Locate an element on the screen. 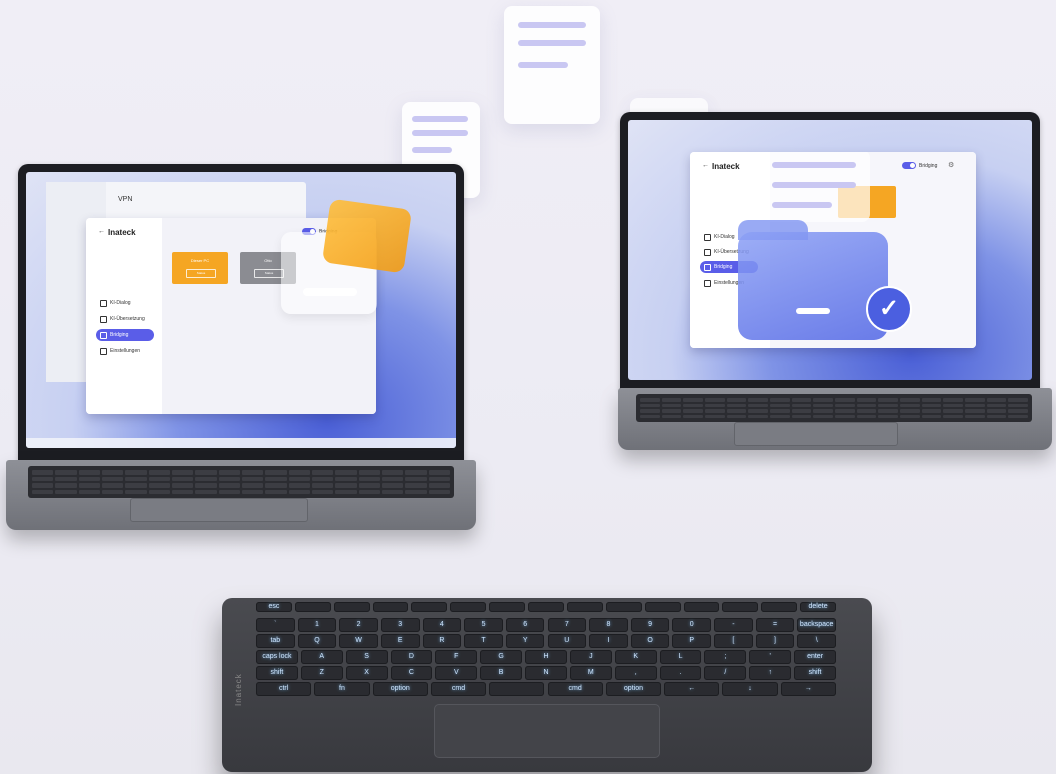  keyboard-key: \ is located at coordinates (816, 641).